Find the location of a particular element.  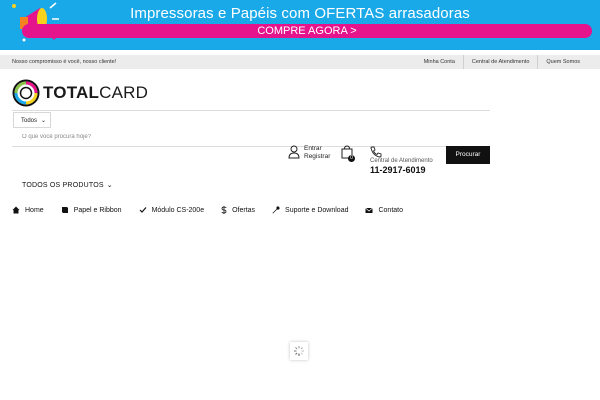

logo-mark-icon is located at coordinates (26, 93).